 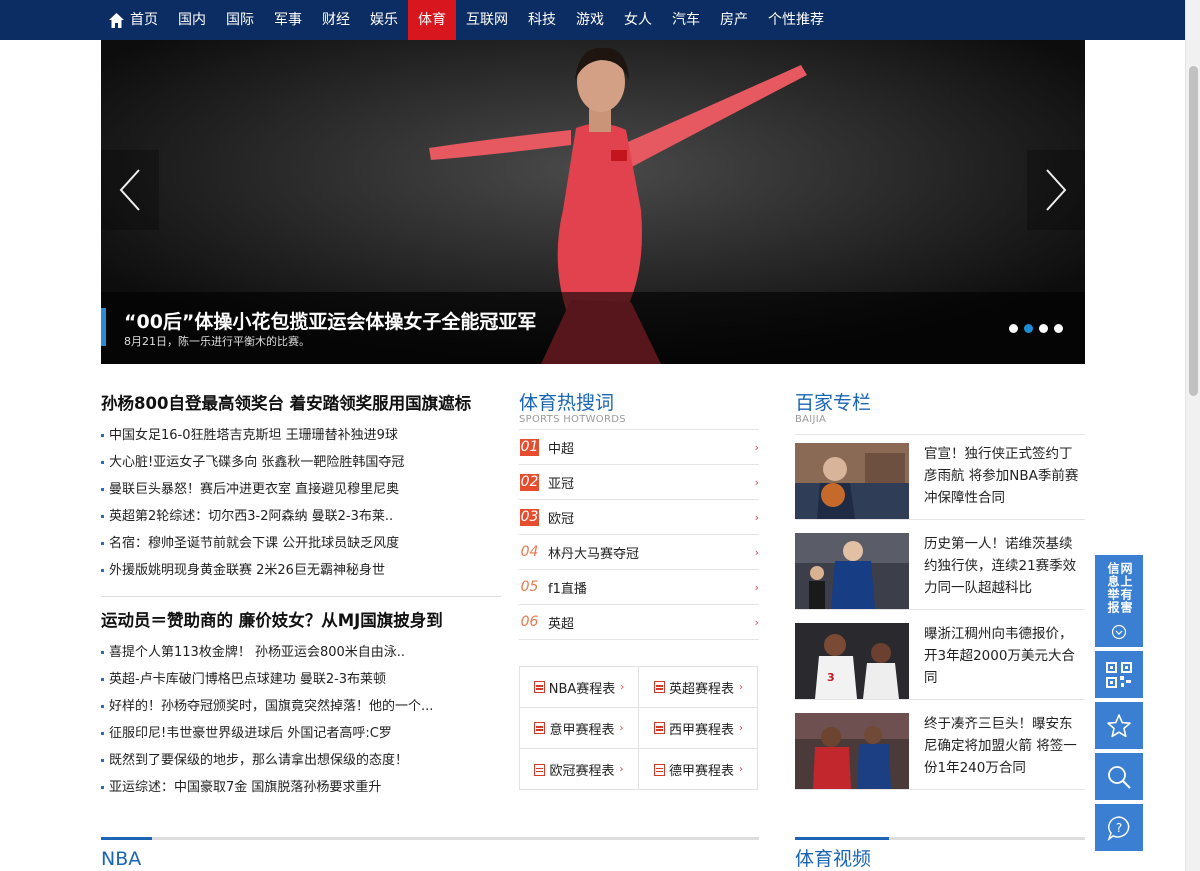 I want to click on video-section-title: 体育视频, so click(x=940, y=859).